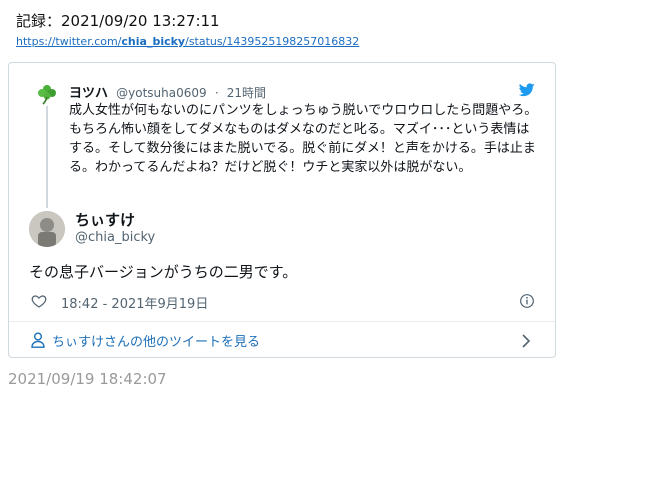 The height and width of the screenshot is (489, 660). I want to click on record-title: 記録：2021/09/20 13:27:11, so click(118, 21).